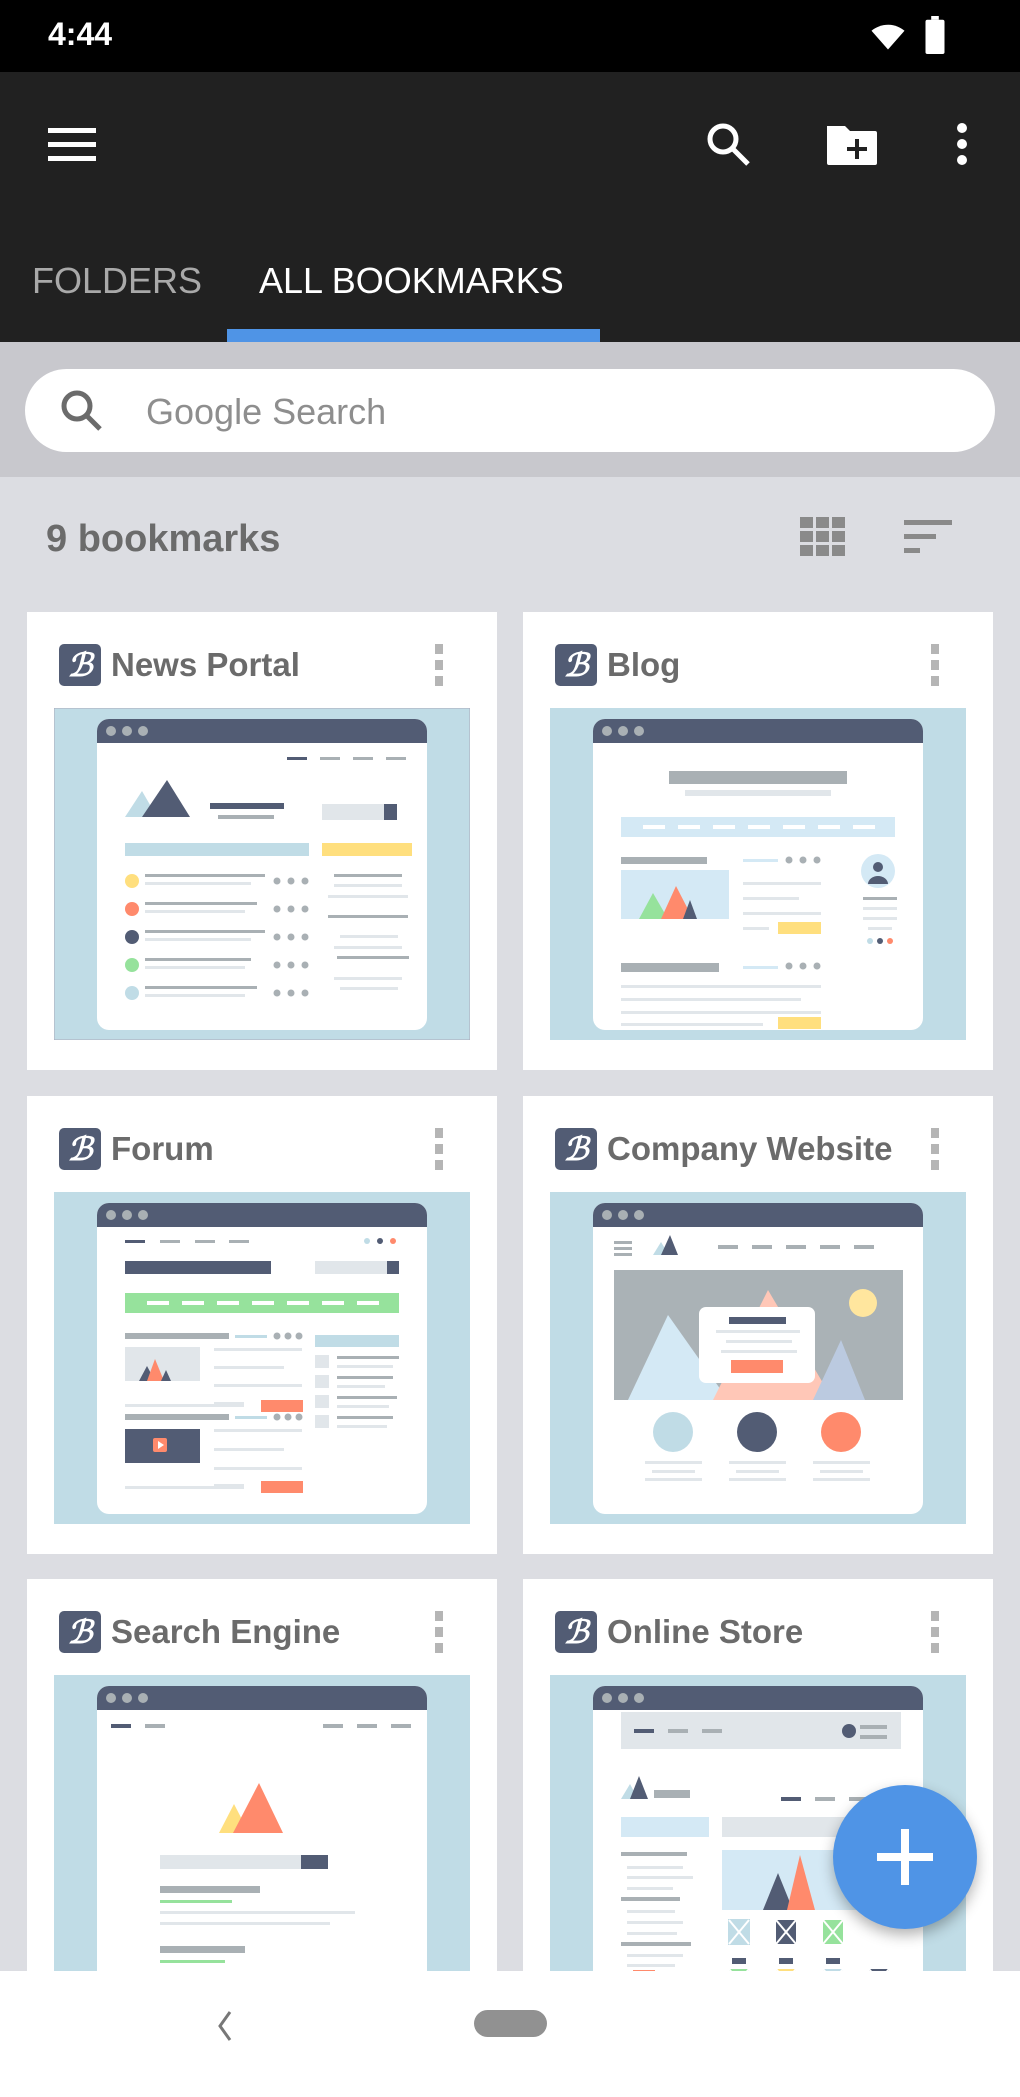 The image size is (1020, 2097). Describe the element at coordinates (888, 37) in the screenshot. I see `wifi-icon` at that location.